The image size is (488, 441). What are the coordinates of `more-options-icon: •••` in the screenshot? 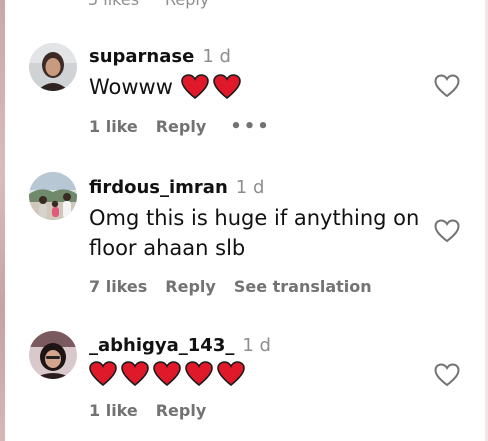 It's located at (250, 126).